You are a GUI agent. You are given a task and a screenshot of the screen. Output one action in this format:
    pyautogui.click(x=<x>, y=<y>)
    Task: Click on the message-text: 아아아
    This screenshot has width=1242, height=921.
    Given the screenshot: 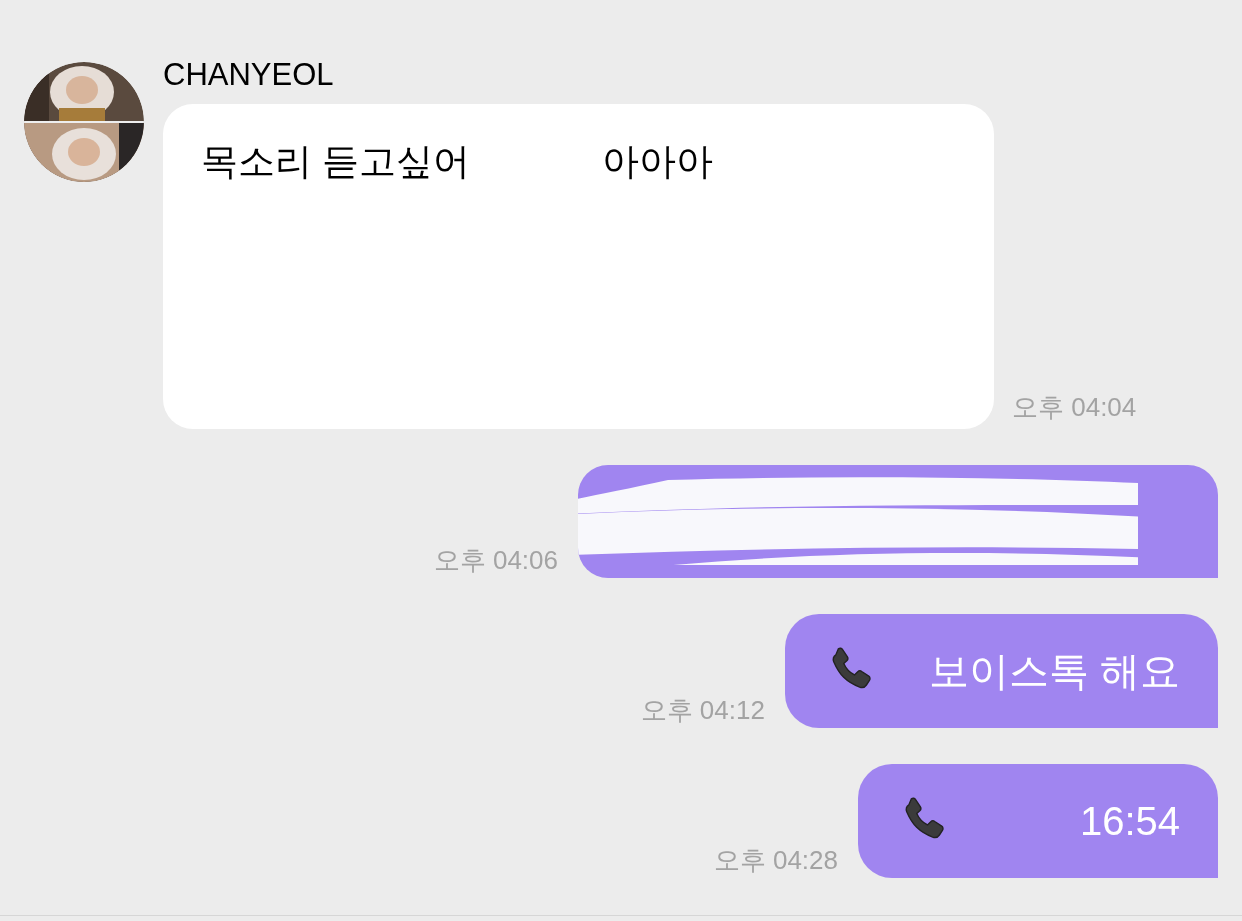 What is the action you would take?
    pyautogui.click(x=658, y=162)
    